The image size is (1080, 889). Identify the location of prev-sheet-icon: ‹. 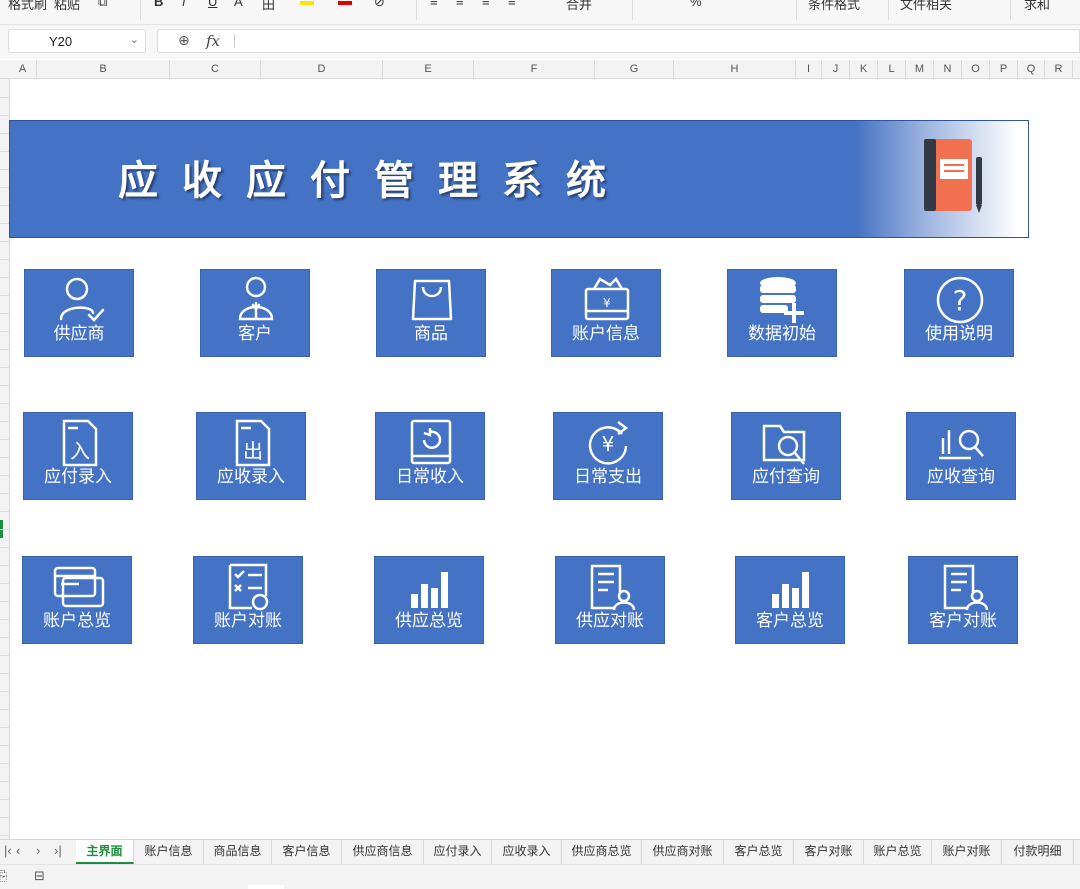
(18, 850).